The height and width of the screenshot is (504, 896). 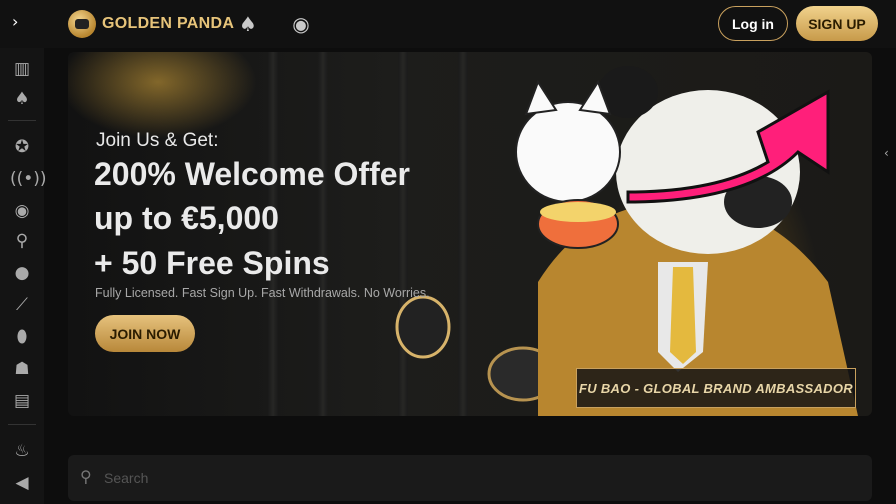 I want to click on search-bar: ⚲, so click(x=470, y=478).